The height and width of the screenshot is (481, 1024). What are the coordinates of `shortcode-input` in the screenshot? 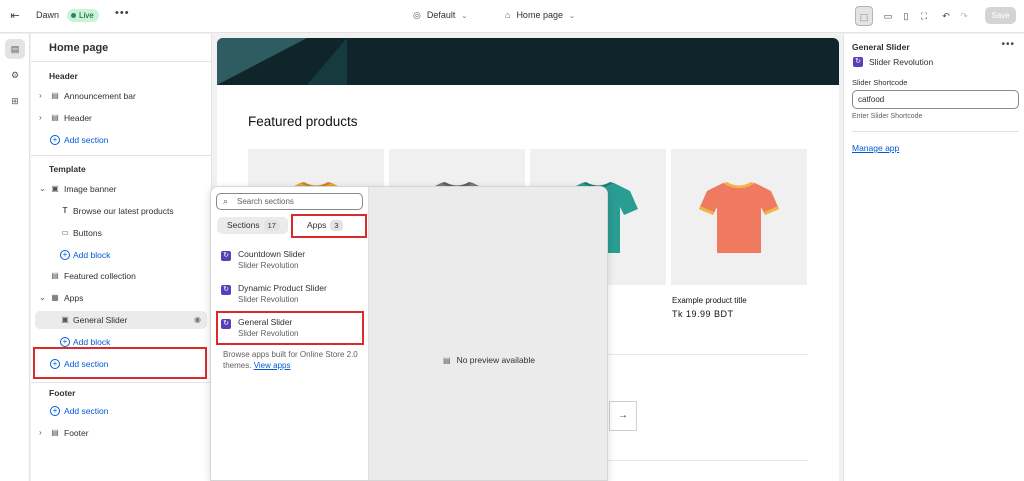 It's located at (935, 99).